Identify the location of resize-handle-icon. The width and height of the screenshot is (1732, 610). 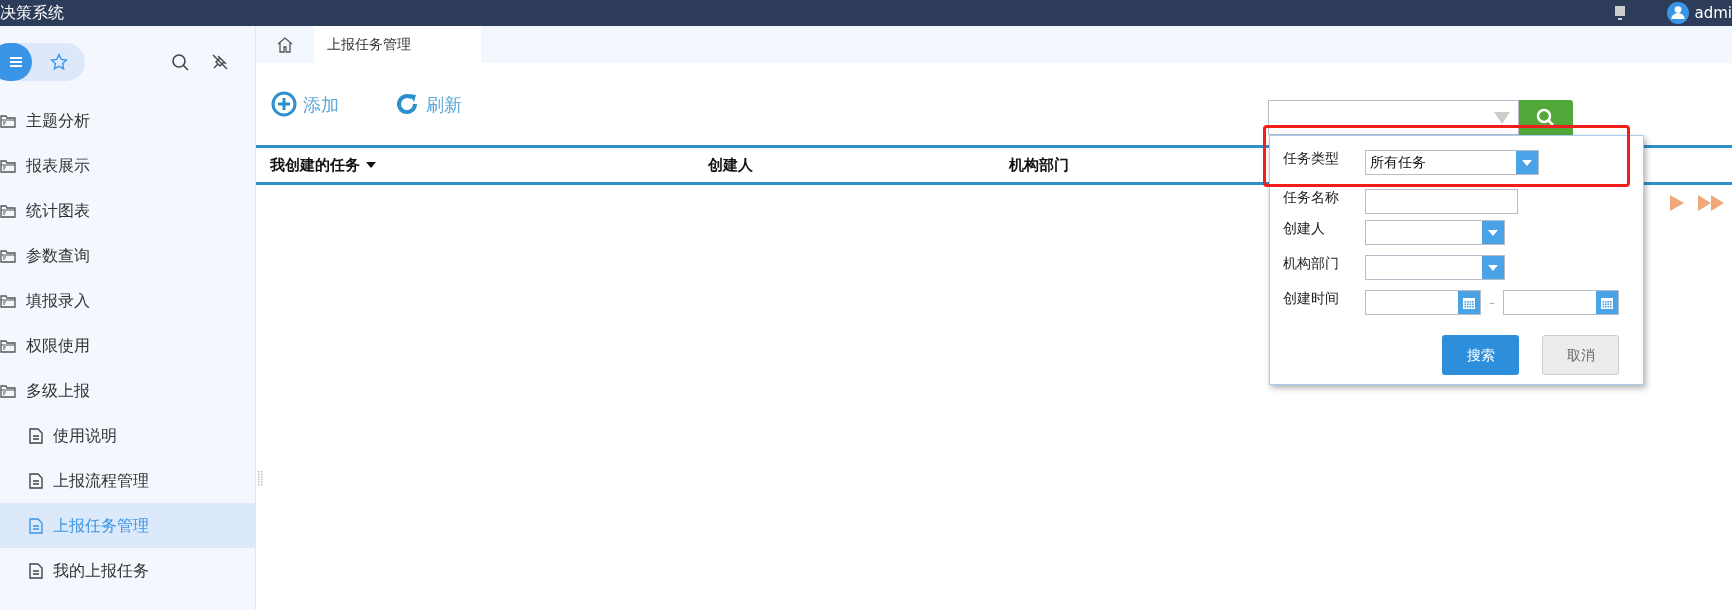
(261, 479).